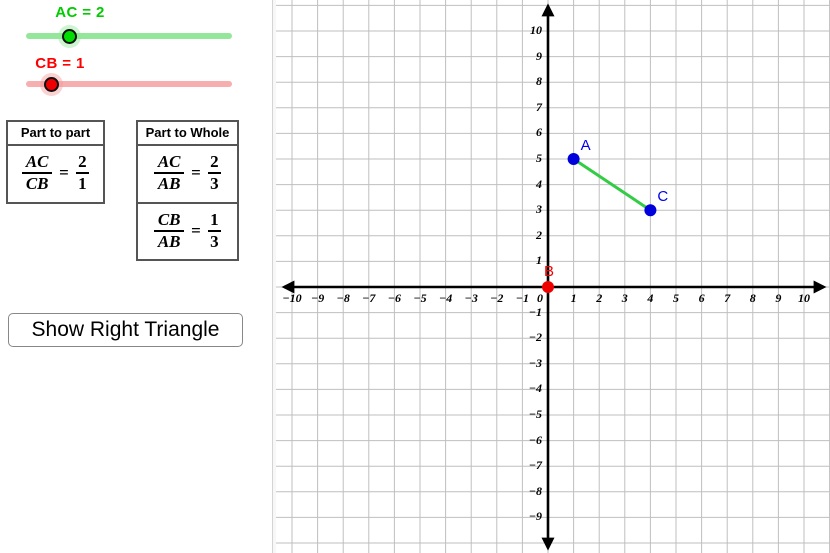 This screenshot has height=553, width=830. I want to click on slider-label-cb: CB = 1, so click(60, 63).